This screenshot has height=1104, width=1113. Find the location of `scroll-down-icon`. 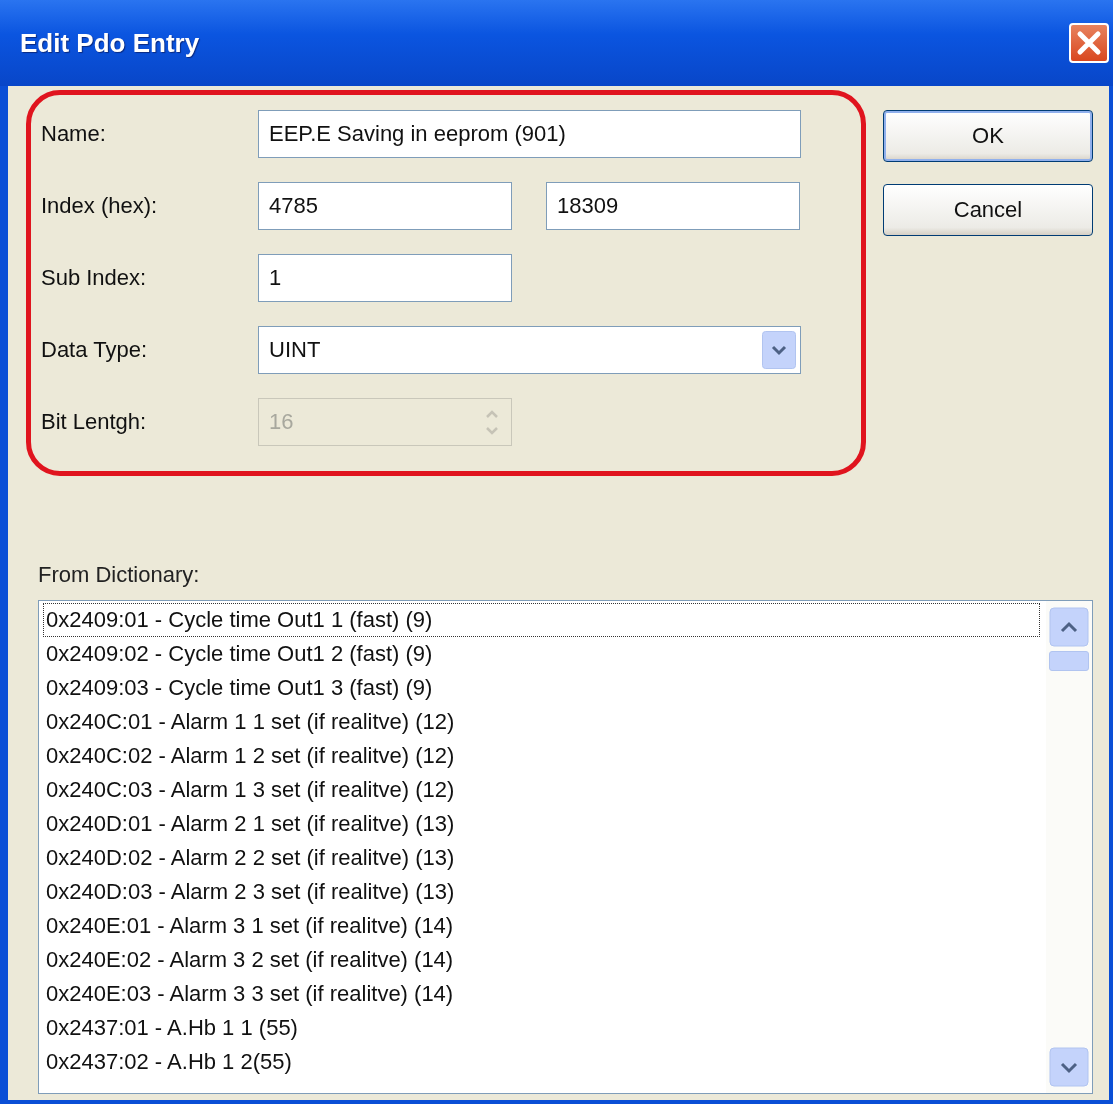

scroll-down-icon is located at coordinates (1069, 1067).